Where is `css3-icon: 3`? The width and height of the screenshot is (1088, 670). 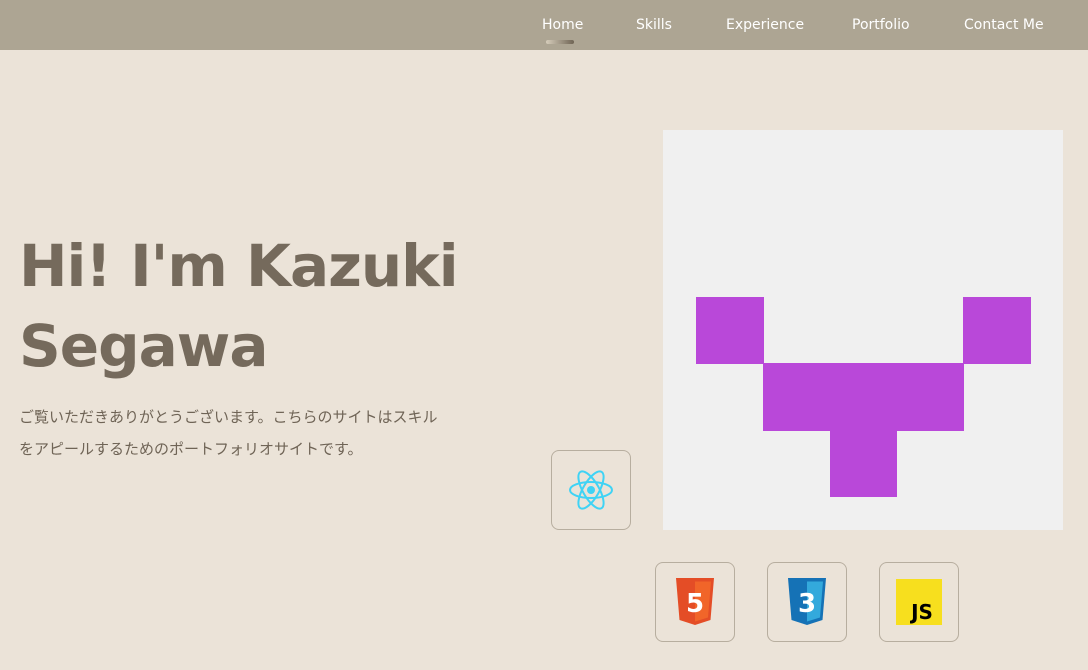 css3-icon: 3 is located at coordinates (807, 601).